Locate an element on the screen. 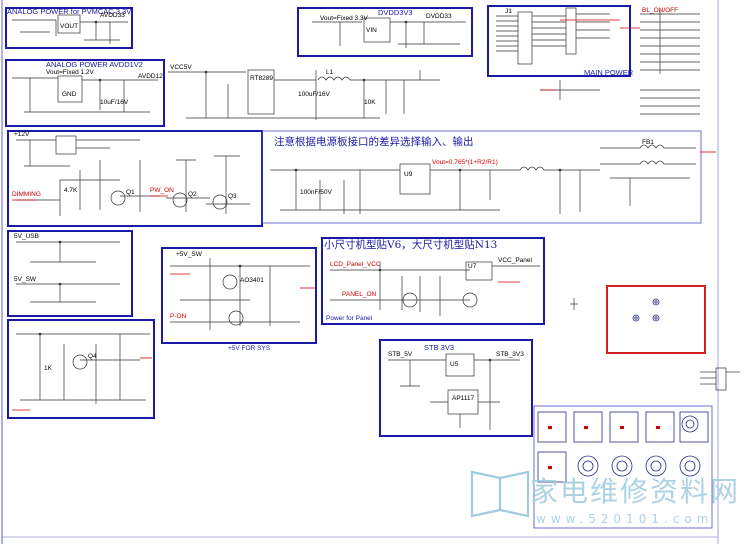 This screenshot has width=750, height=544. label-q3: Q3 is located at coordinates (232, 196).